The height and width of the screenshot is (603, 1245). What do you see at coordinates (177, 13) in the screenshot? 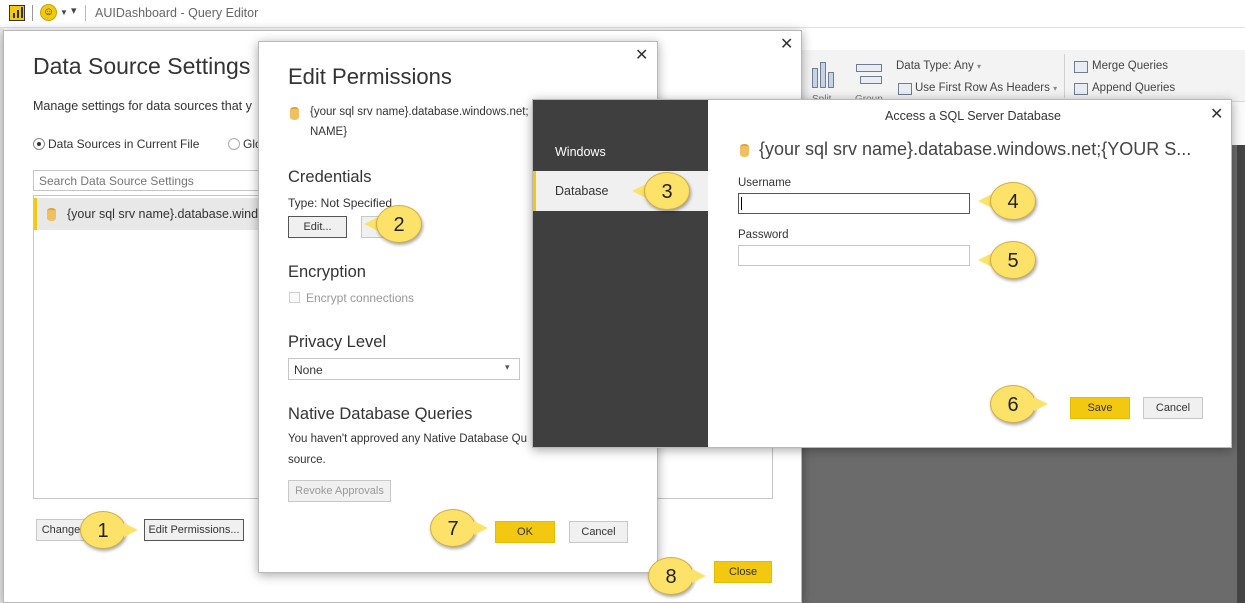
I see `window-title: AUIDashboard - Query Editor` at bounding box center [177, 13].